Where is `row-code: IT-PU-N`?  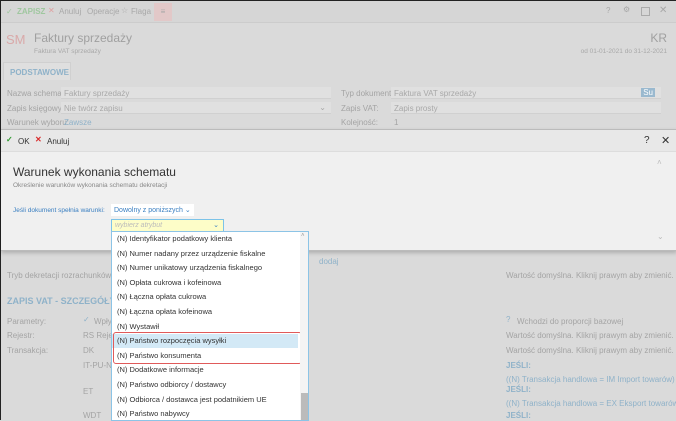 row-code: IT-PU-N is located at coordinates (97, 365).